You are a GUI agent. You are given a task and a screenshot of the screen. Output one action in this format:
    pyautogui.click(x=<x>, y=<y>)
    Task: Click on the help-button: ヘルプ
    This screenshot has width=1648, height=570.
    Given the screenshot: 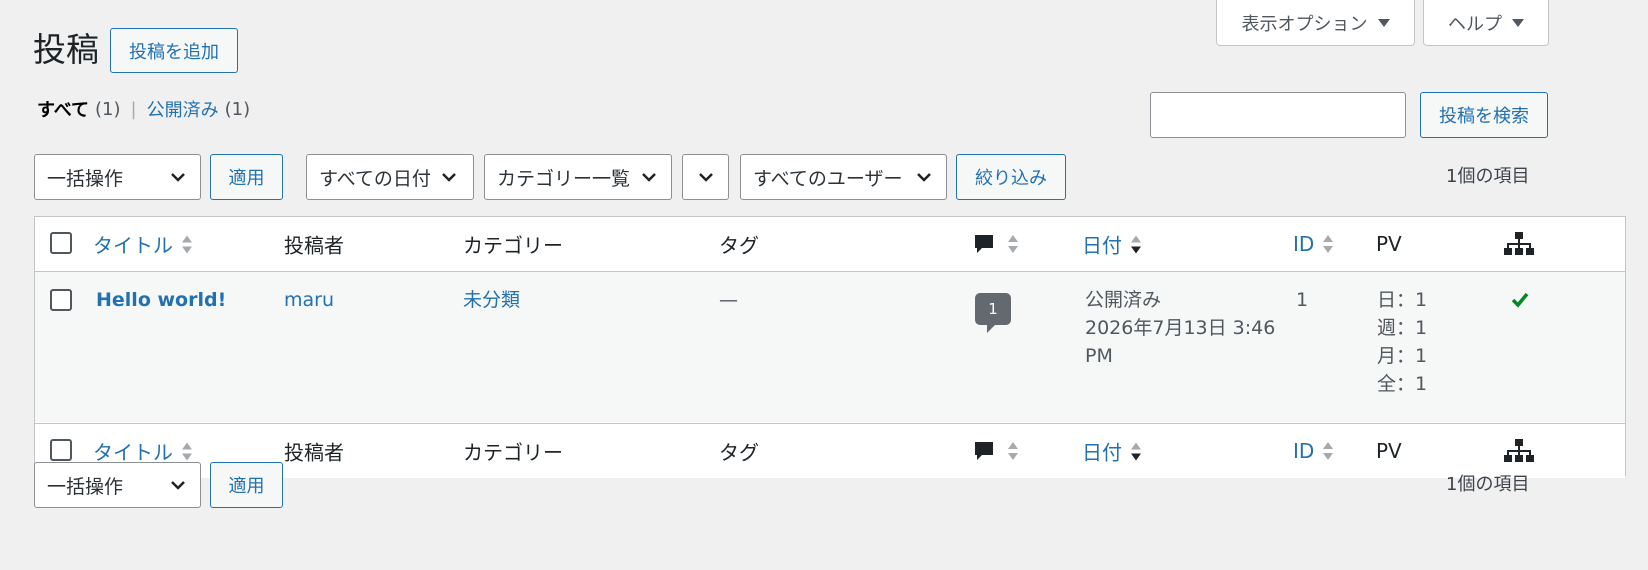 What is the action you would take?
    pyautogui.click(x=1486, y=23)
    